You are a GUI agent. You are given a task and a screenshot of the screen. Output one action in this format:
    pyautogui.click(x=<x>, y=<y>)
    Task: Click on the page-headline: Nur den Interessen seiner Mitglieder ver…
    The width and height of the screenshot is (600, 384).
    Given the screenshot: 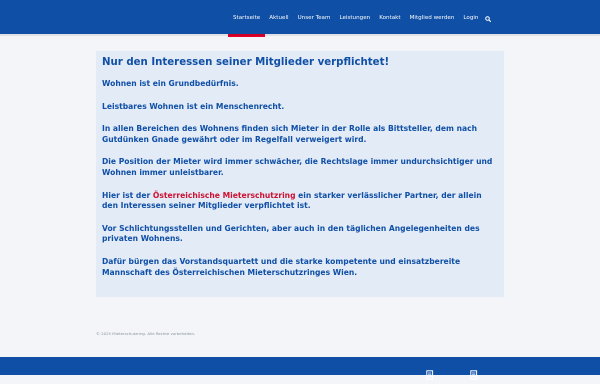 What is the action you would take?
    pyautogui.click(x=246, y=62)
    